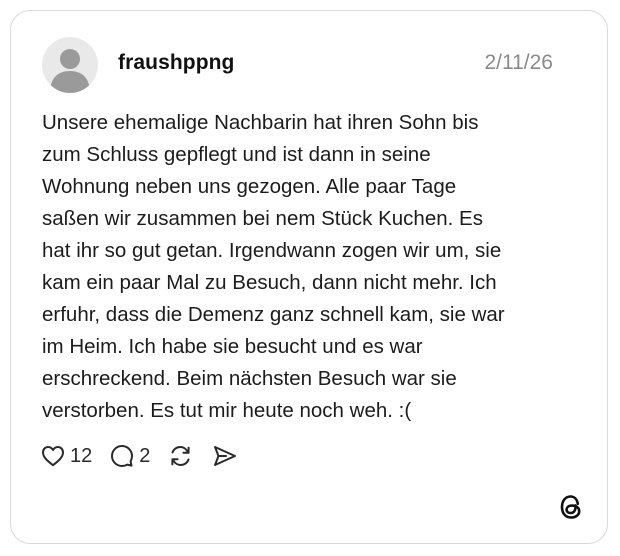 This screenshot has height=556, width=620. Describe the element at coordinates (570, 507) in the screenshot. I see `threads-logo-icon` at that location.